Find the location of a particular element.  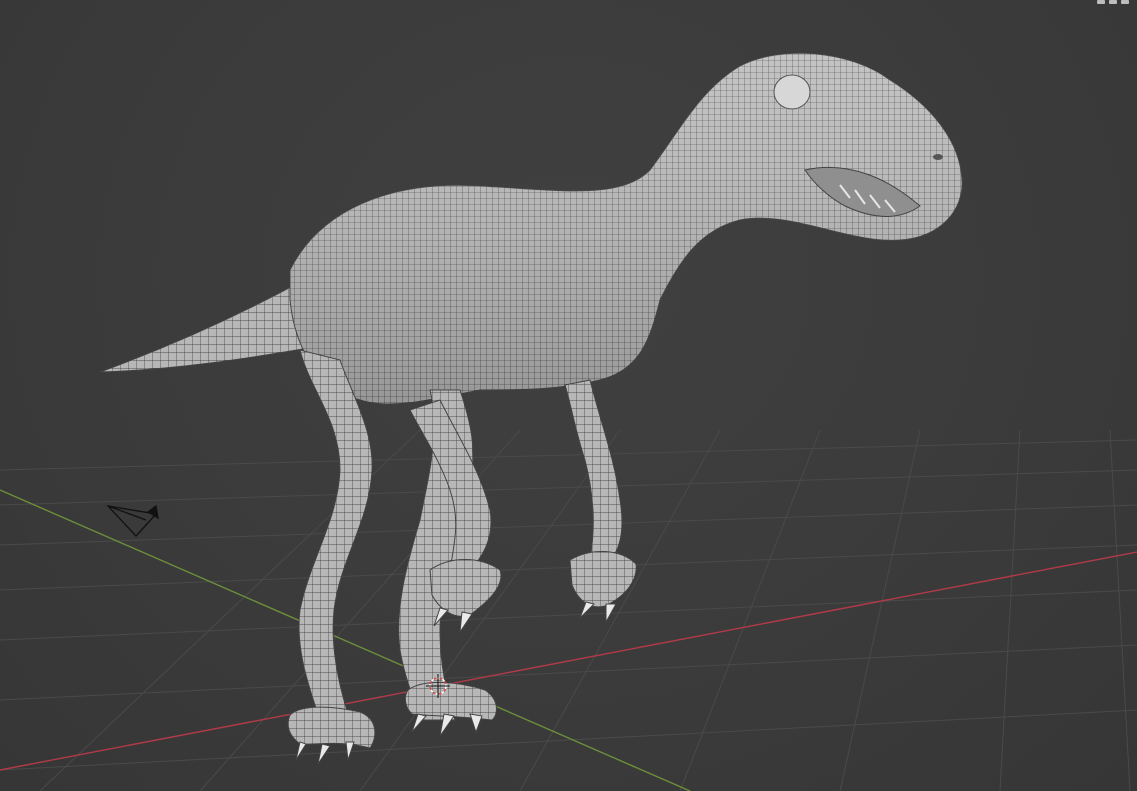

camera-icon is located at coordinates (132, 520).